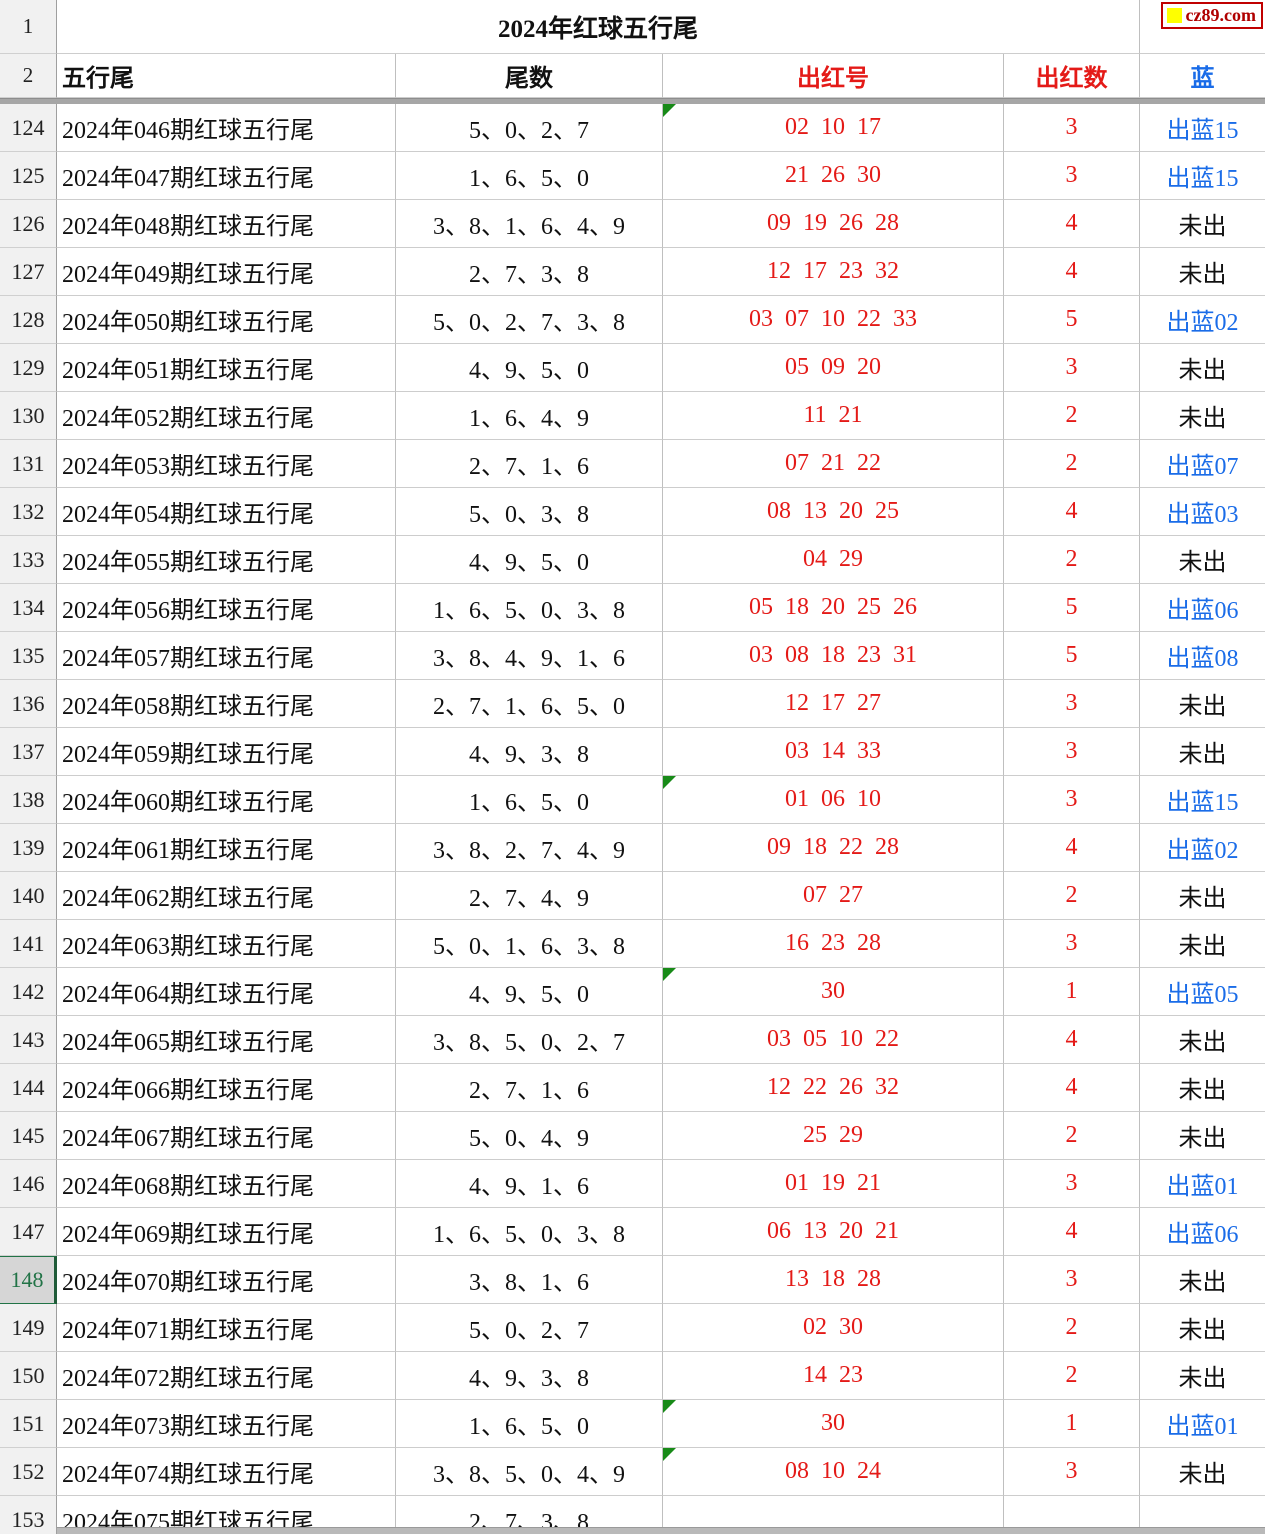 The height and width of the screenshot is (1534, 1265). Describe the element at coordinates (833, 848) in the screenshot. I see `cell-red-numbers: 09 18 22 28` at that location.